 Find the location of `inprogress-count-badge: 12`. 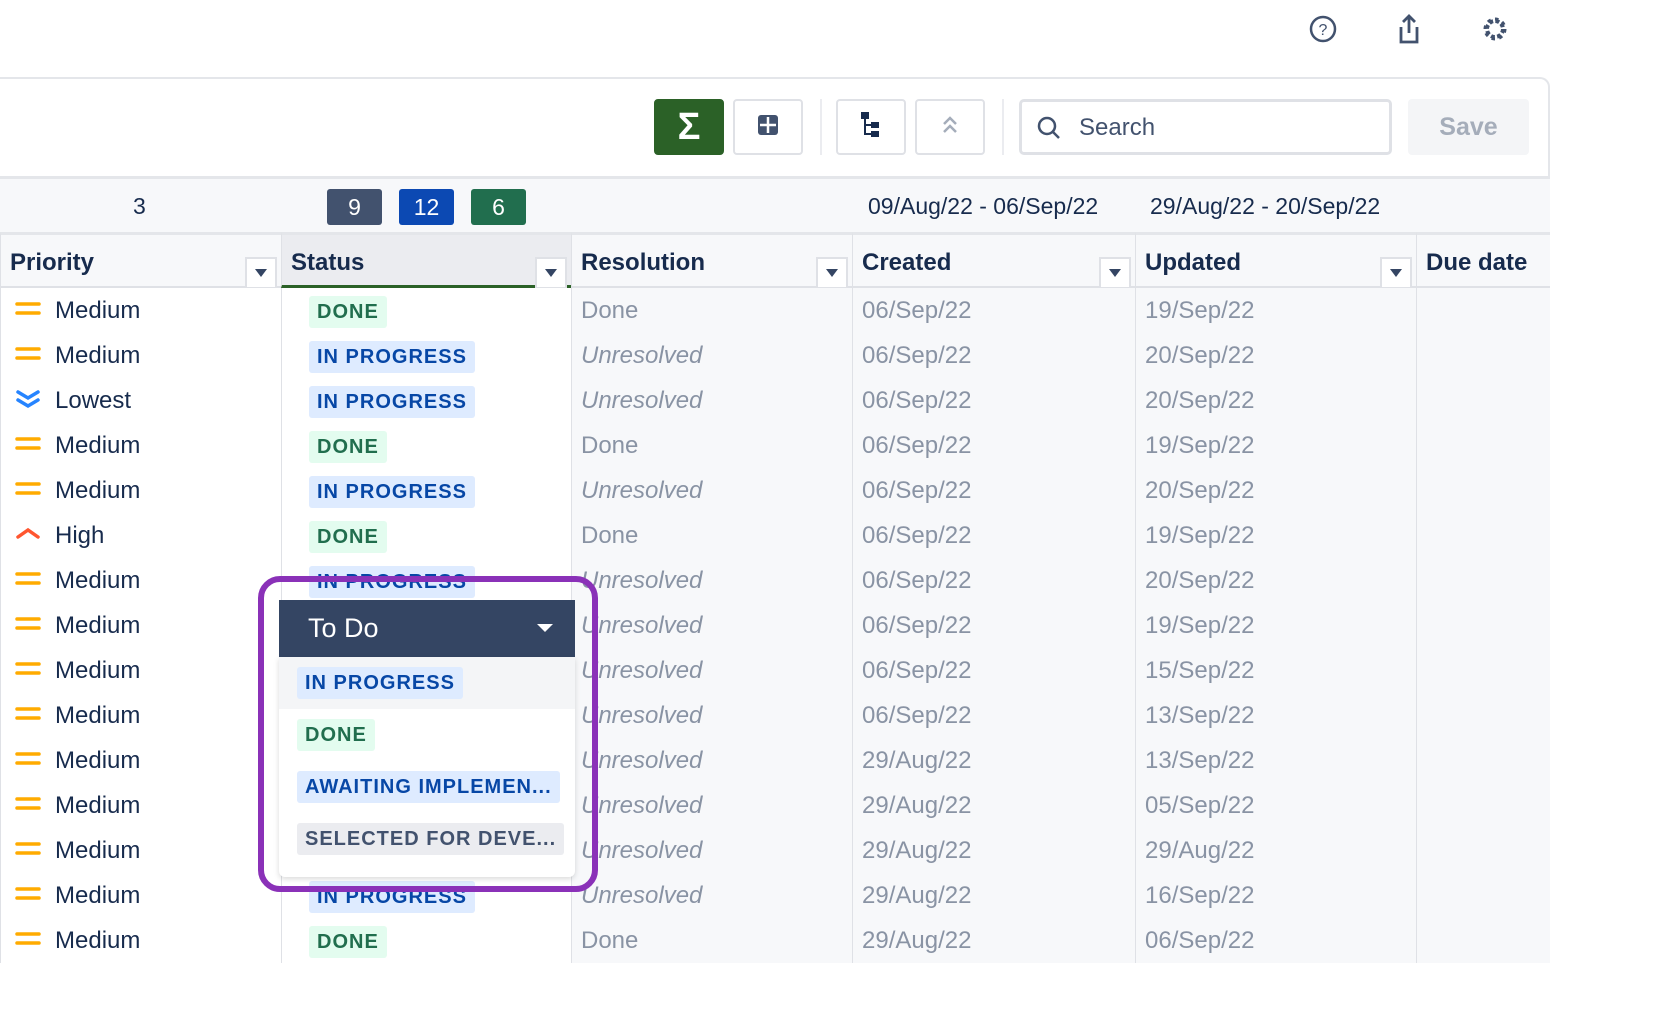

inprogress-count-badge: 12 is located at coordinates (426, 207).